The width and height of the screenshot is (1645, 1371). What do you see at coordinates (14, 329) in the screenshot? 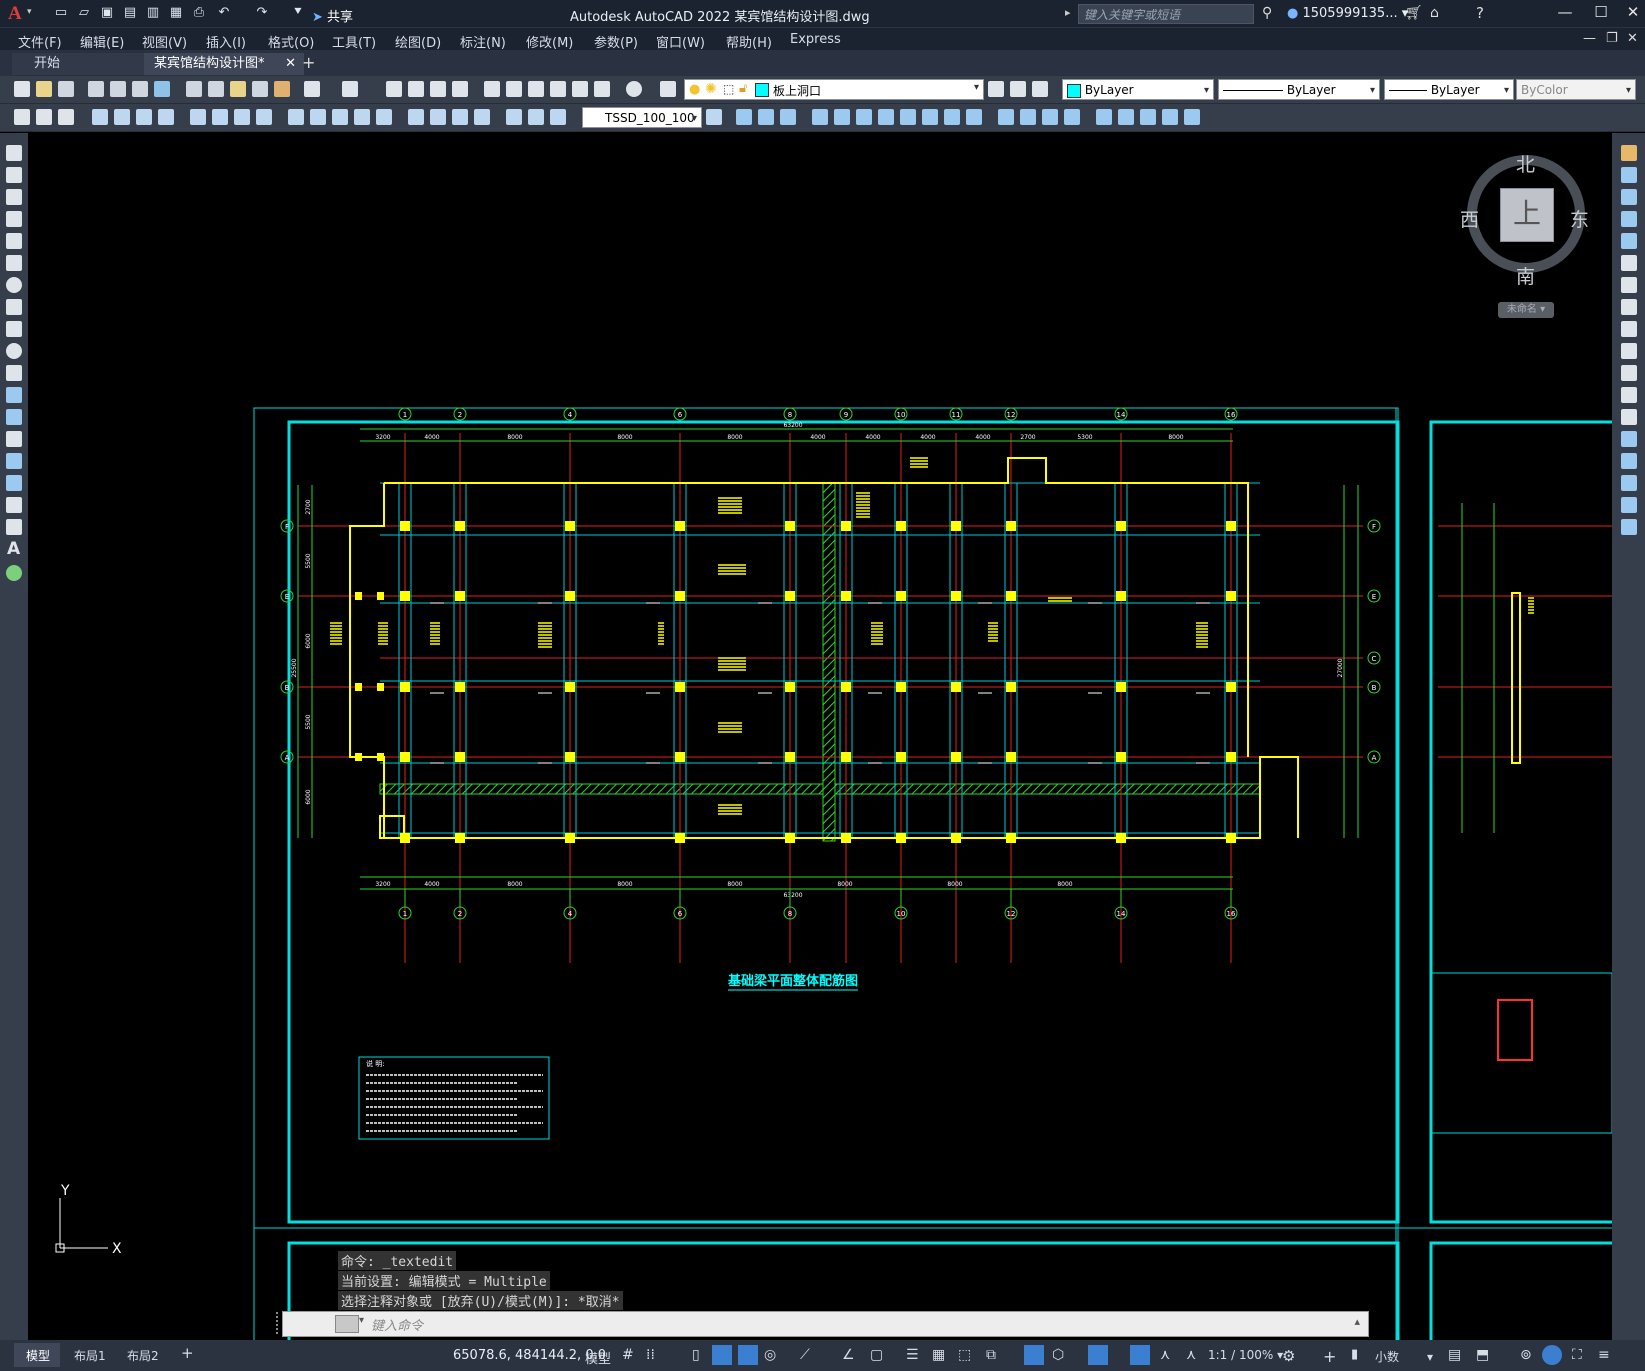
I see `spline-icon` at bounding box center [14, 329].